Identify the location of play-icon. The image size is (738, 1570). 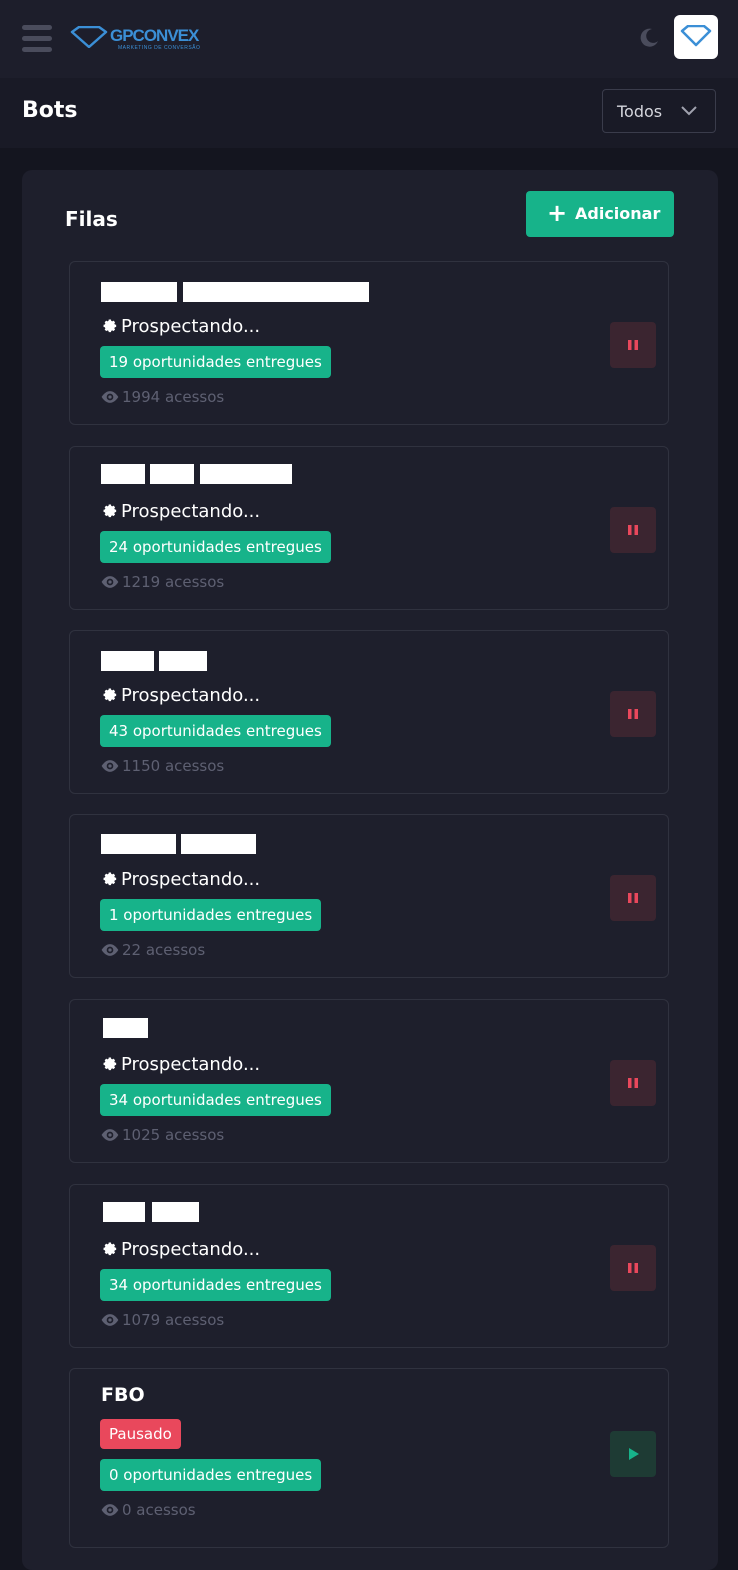
(634, 1454).